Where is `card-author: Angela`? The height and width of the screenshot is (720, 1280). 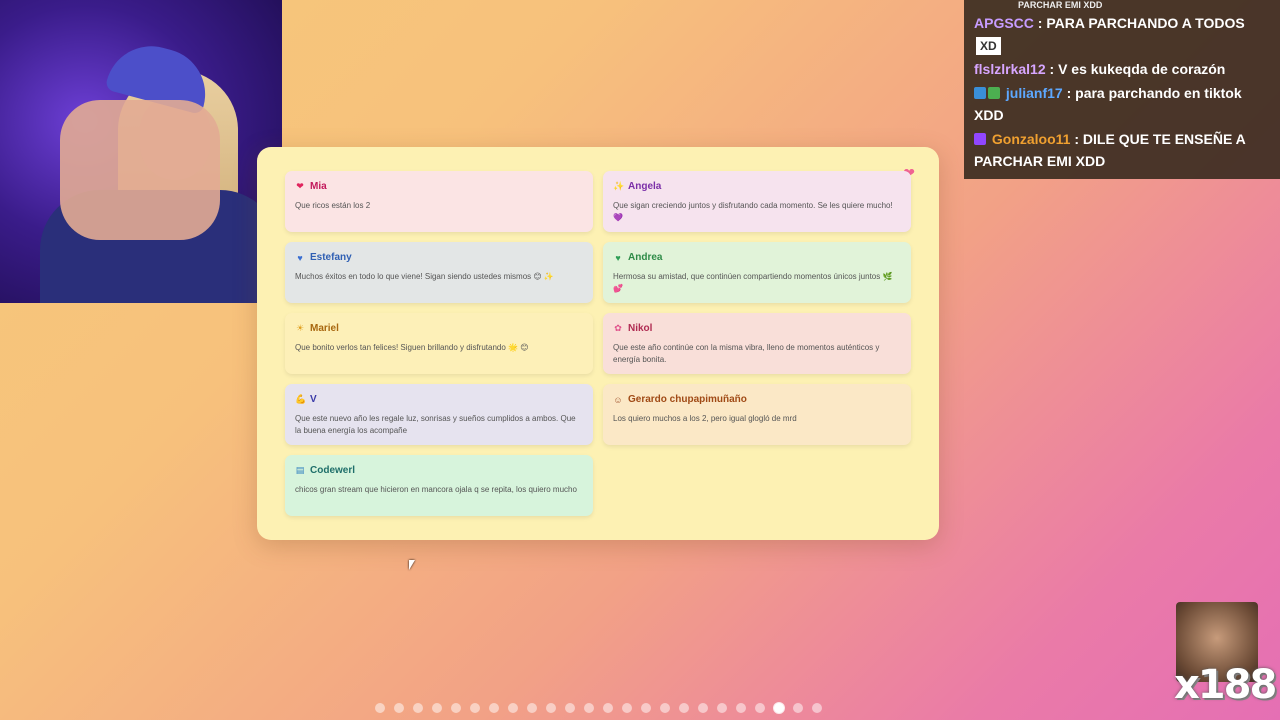
card-author: Angela is located at coordinates (645, 186).